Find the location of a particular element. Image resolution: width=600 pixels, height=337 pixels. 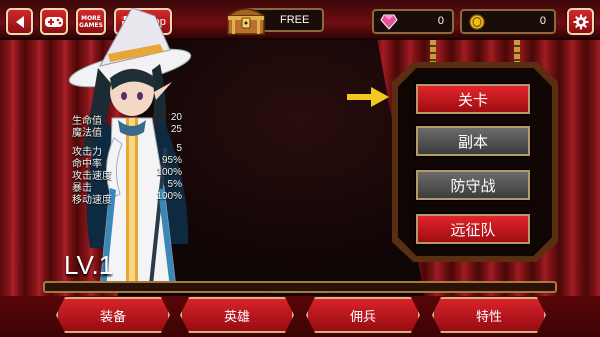

gear-icon is located at coordinates (580, 21).